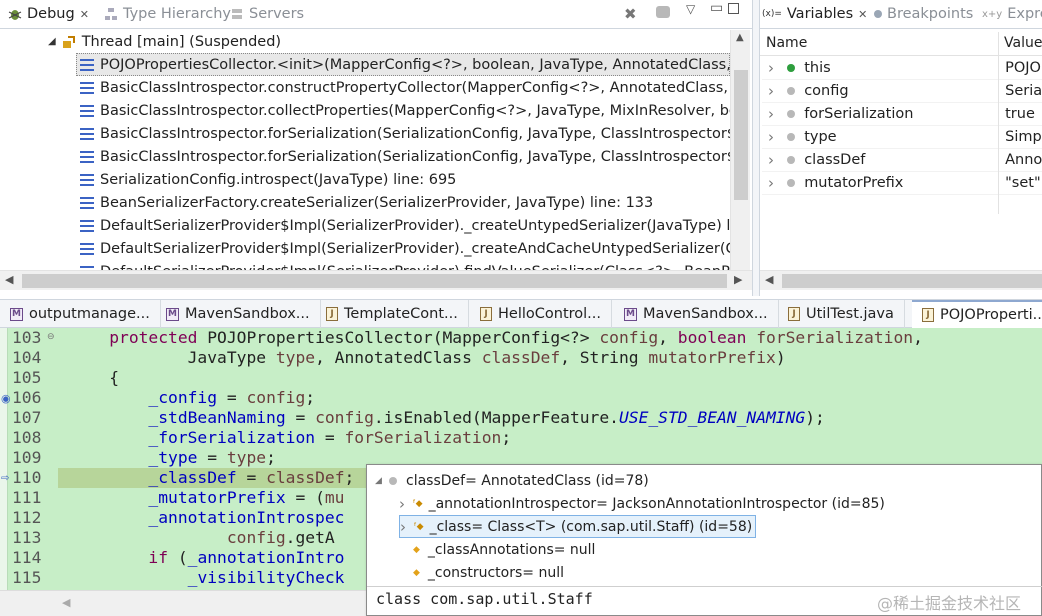 This screenshot has height=616, width=1042. Describe the element at coordinates (1023, 68) in the screenshot. I see `variable-value: POJO` at that location.